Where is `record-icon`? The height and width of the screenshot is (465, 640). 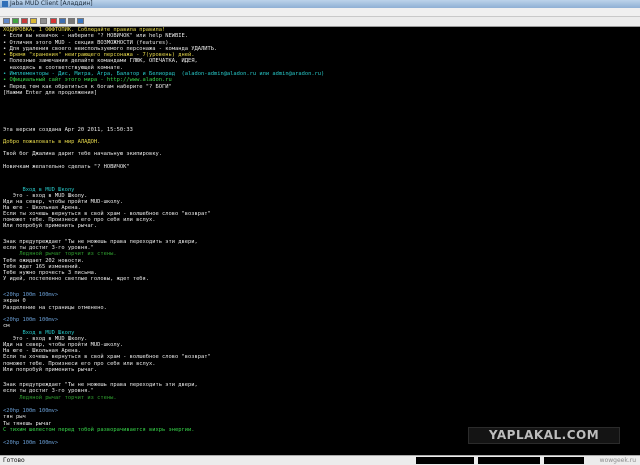 record-icon is located at coordinates (33, 21).